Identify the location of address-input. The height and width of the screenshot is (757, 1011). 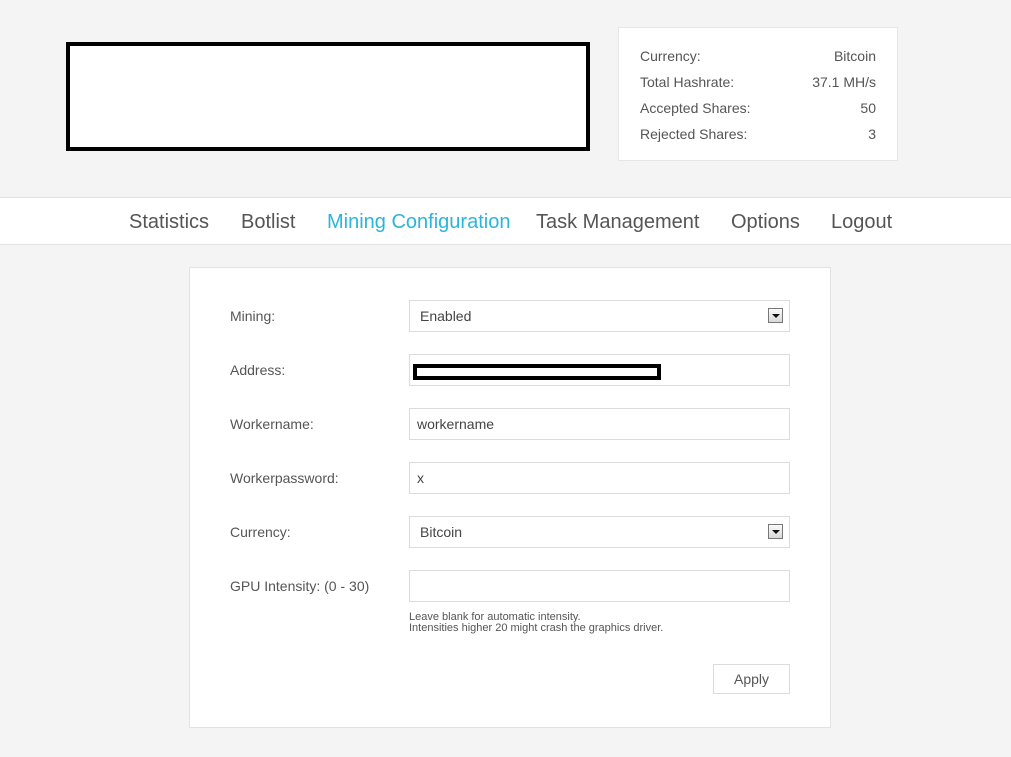
(599, 370).